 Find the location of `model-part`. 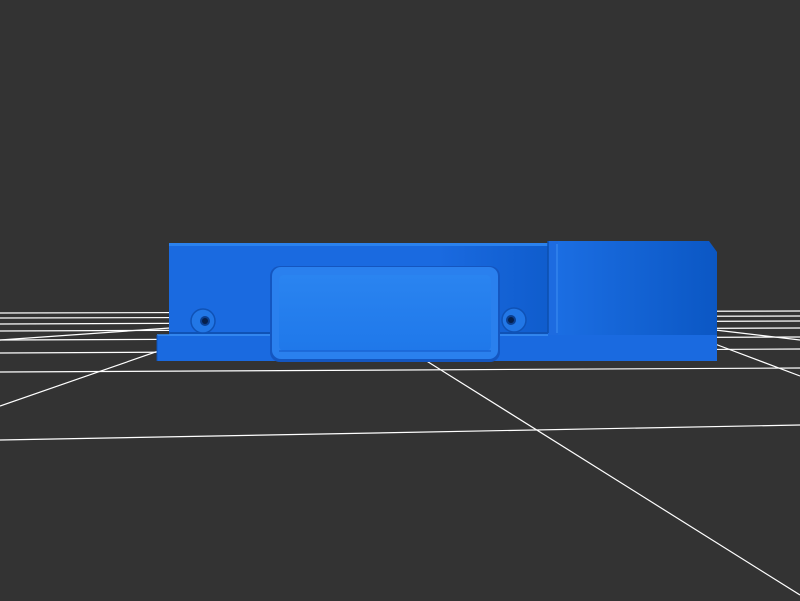

model-part is located at coordinates (436, 301).